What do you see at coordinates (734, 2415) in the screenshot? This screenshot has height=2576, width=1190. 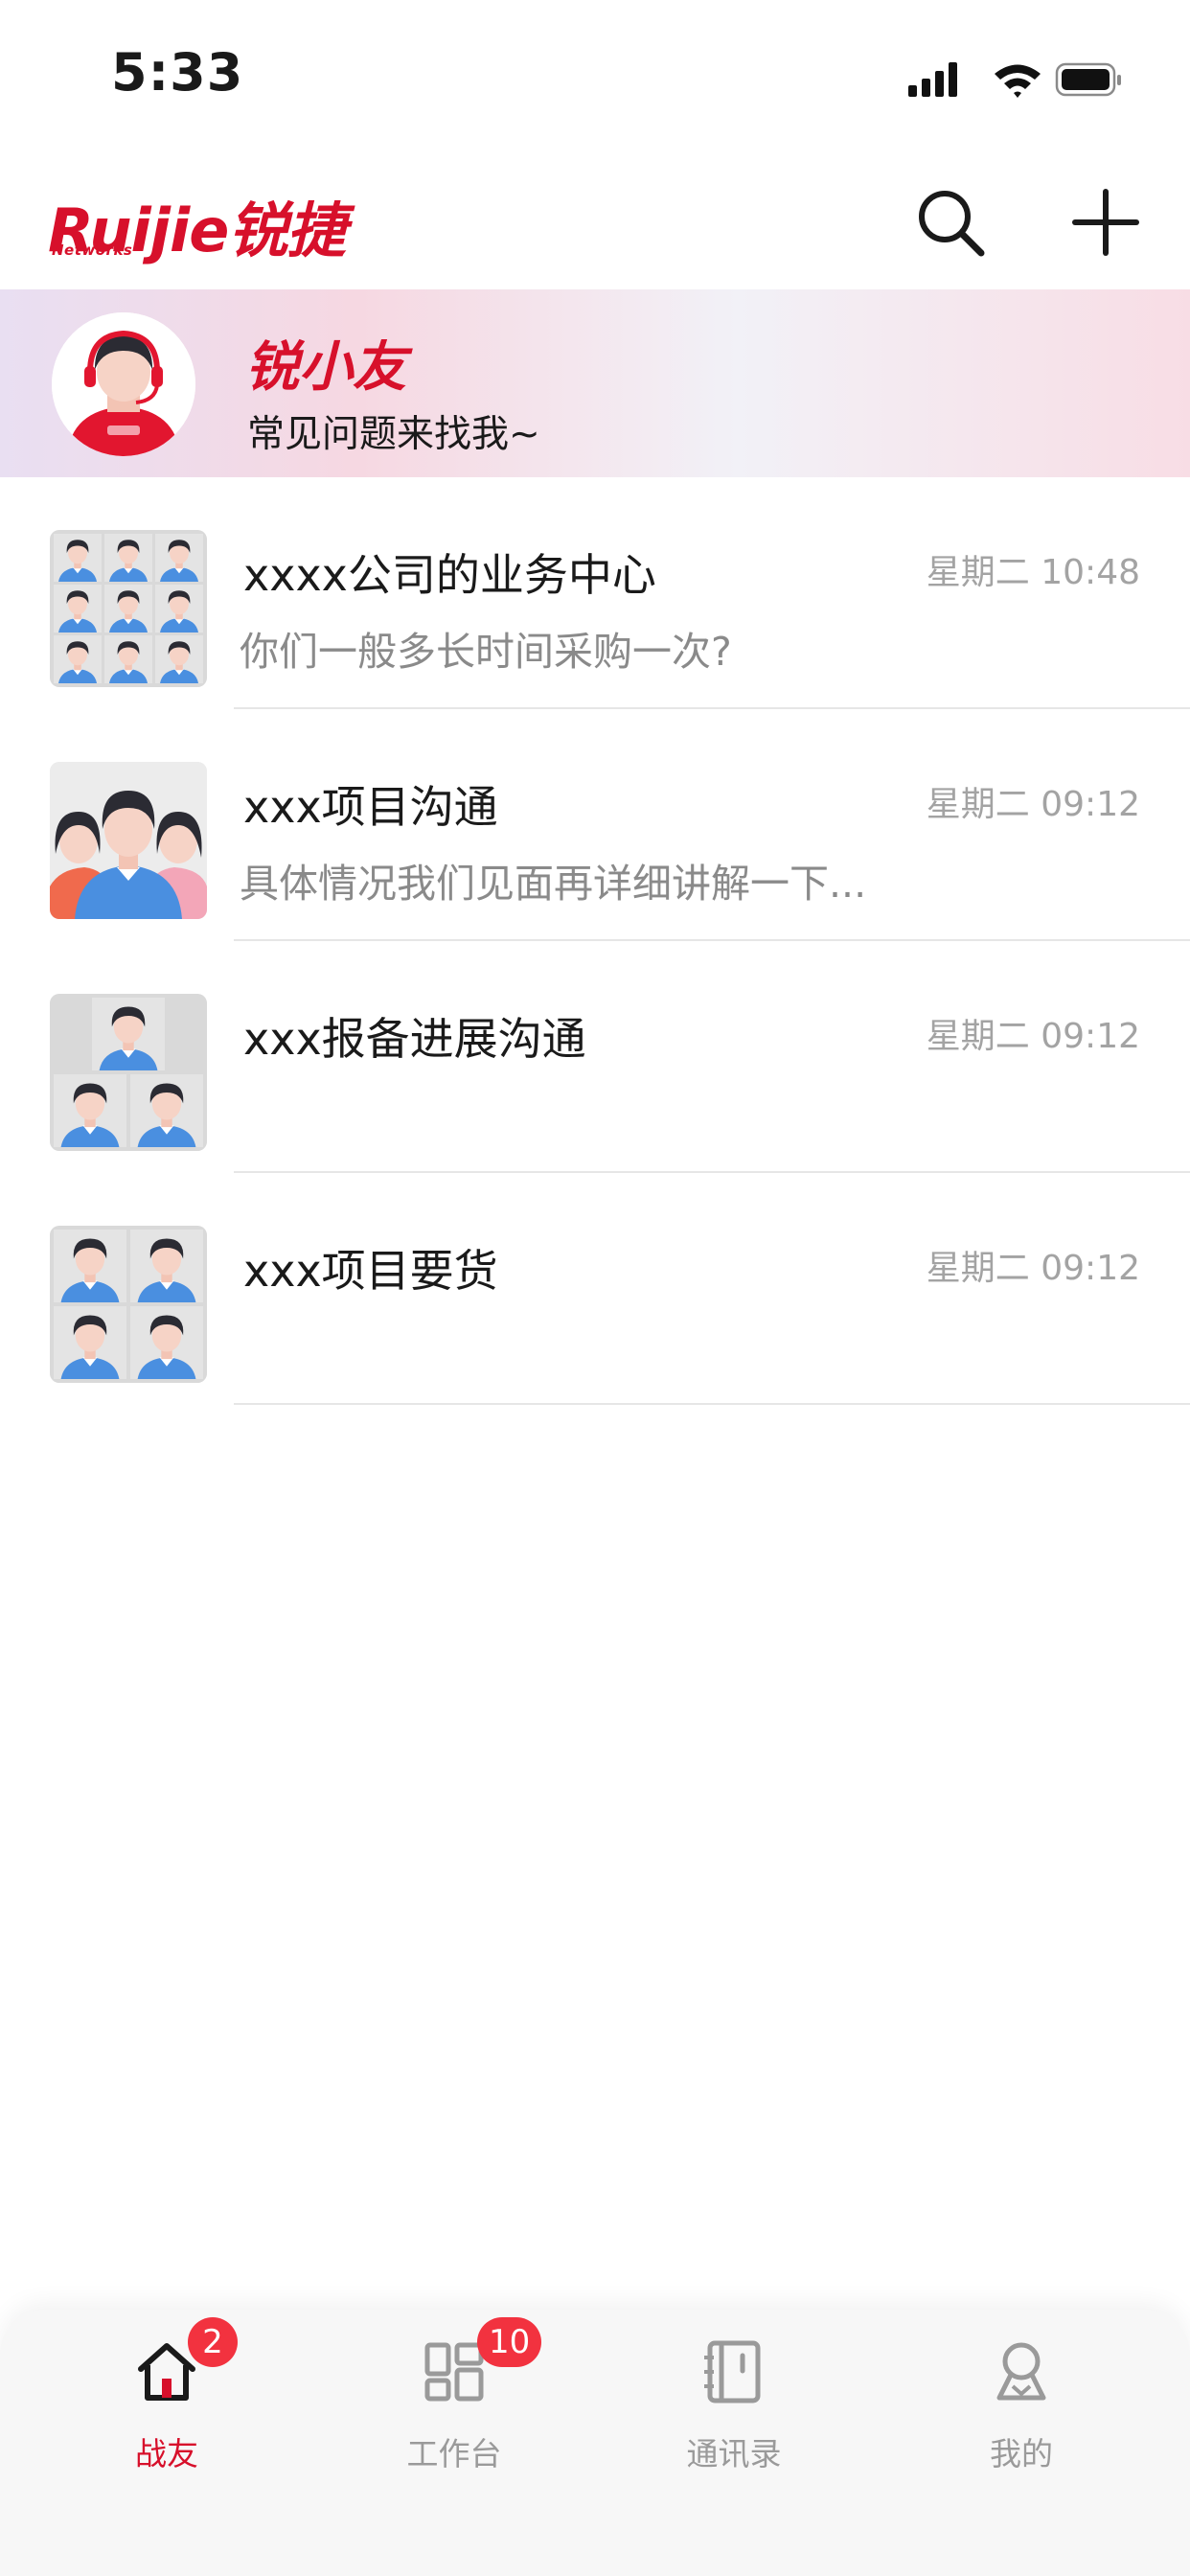 I see `tab-contacts: 通讯录` at bounding box center [734, 2415].